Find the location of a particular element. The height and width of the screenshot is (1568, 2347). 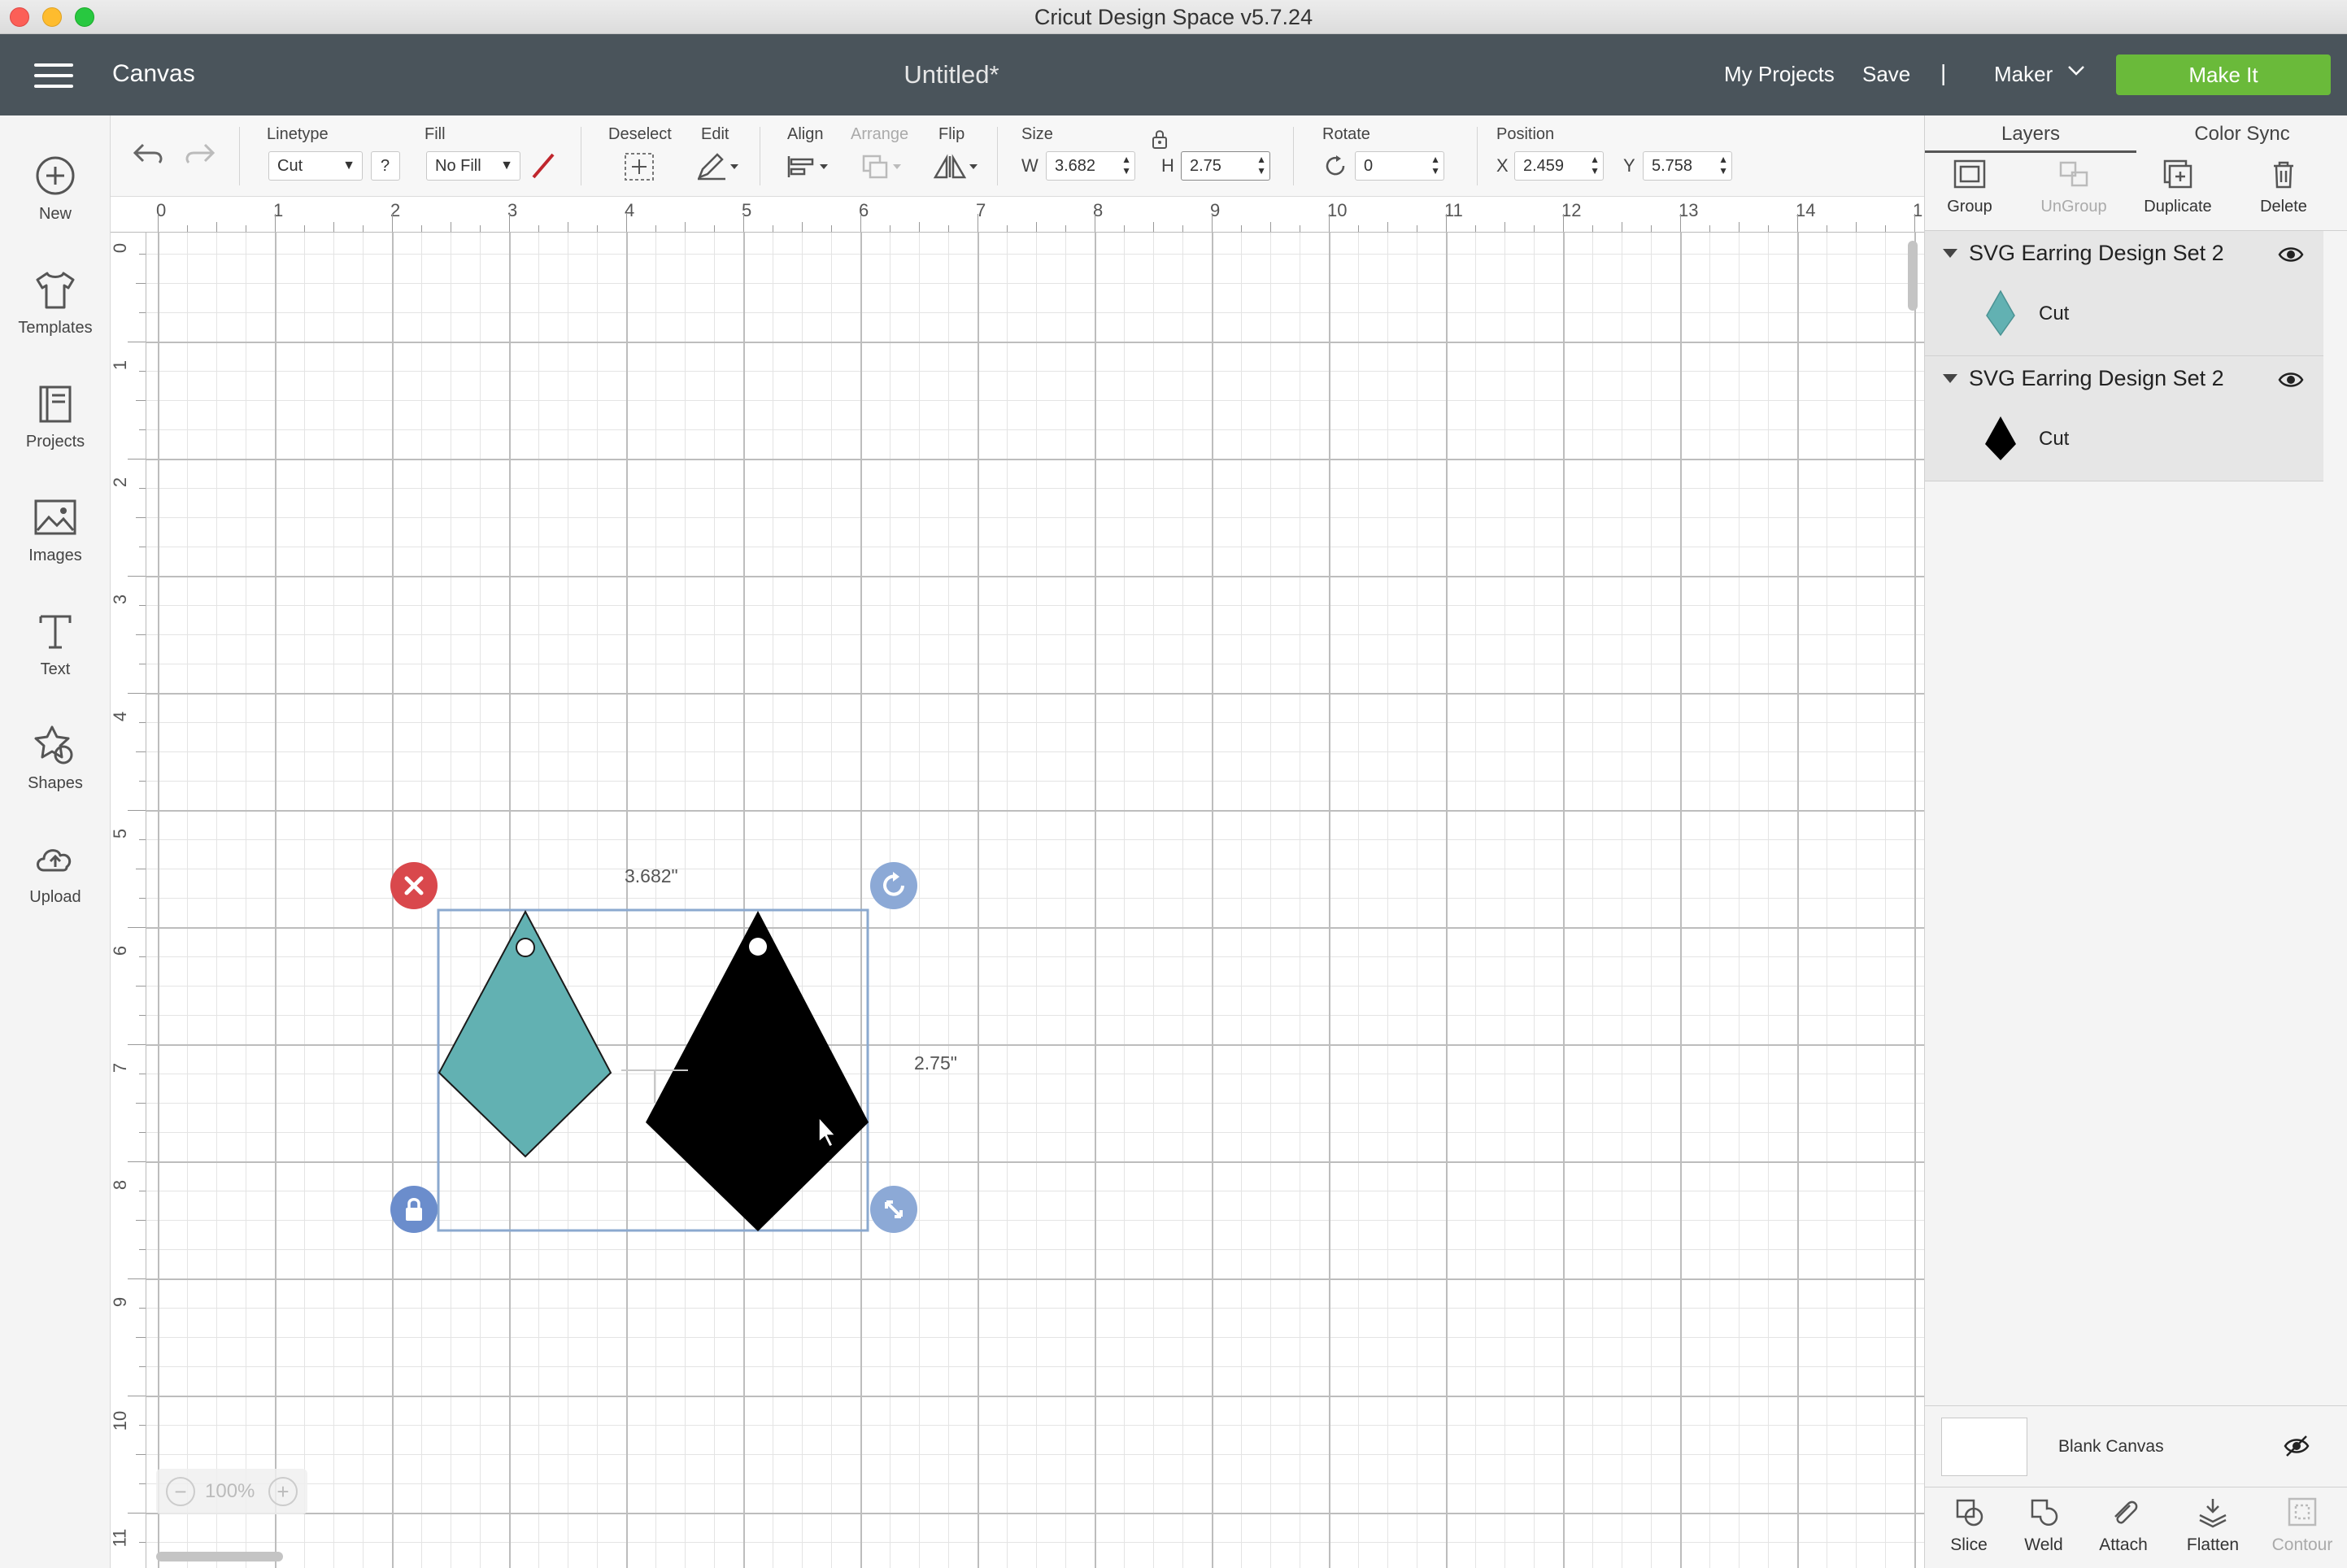

tab-color-sync: Color Sync is located at coordinates (2241, 134).